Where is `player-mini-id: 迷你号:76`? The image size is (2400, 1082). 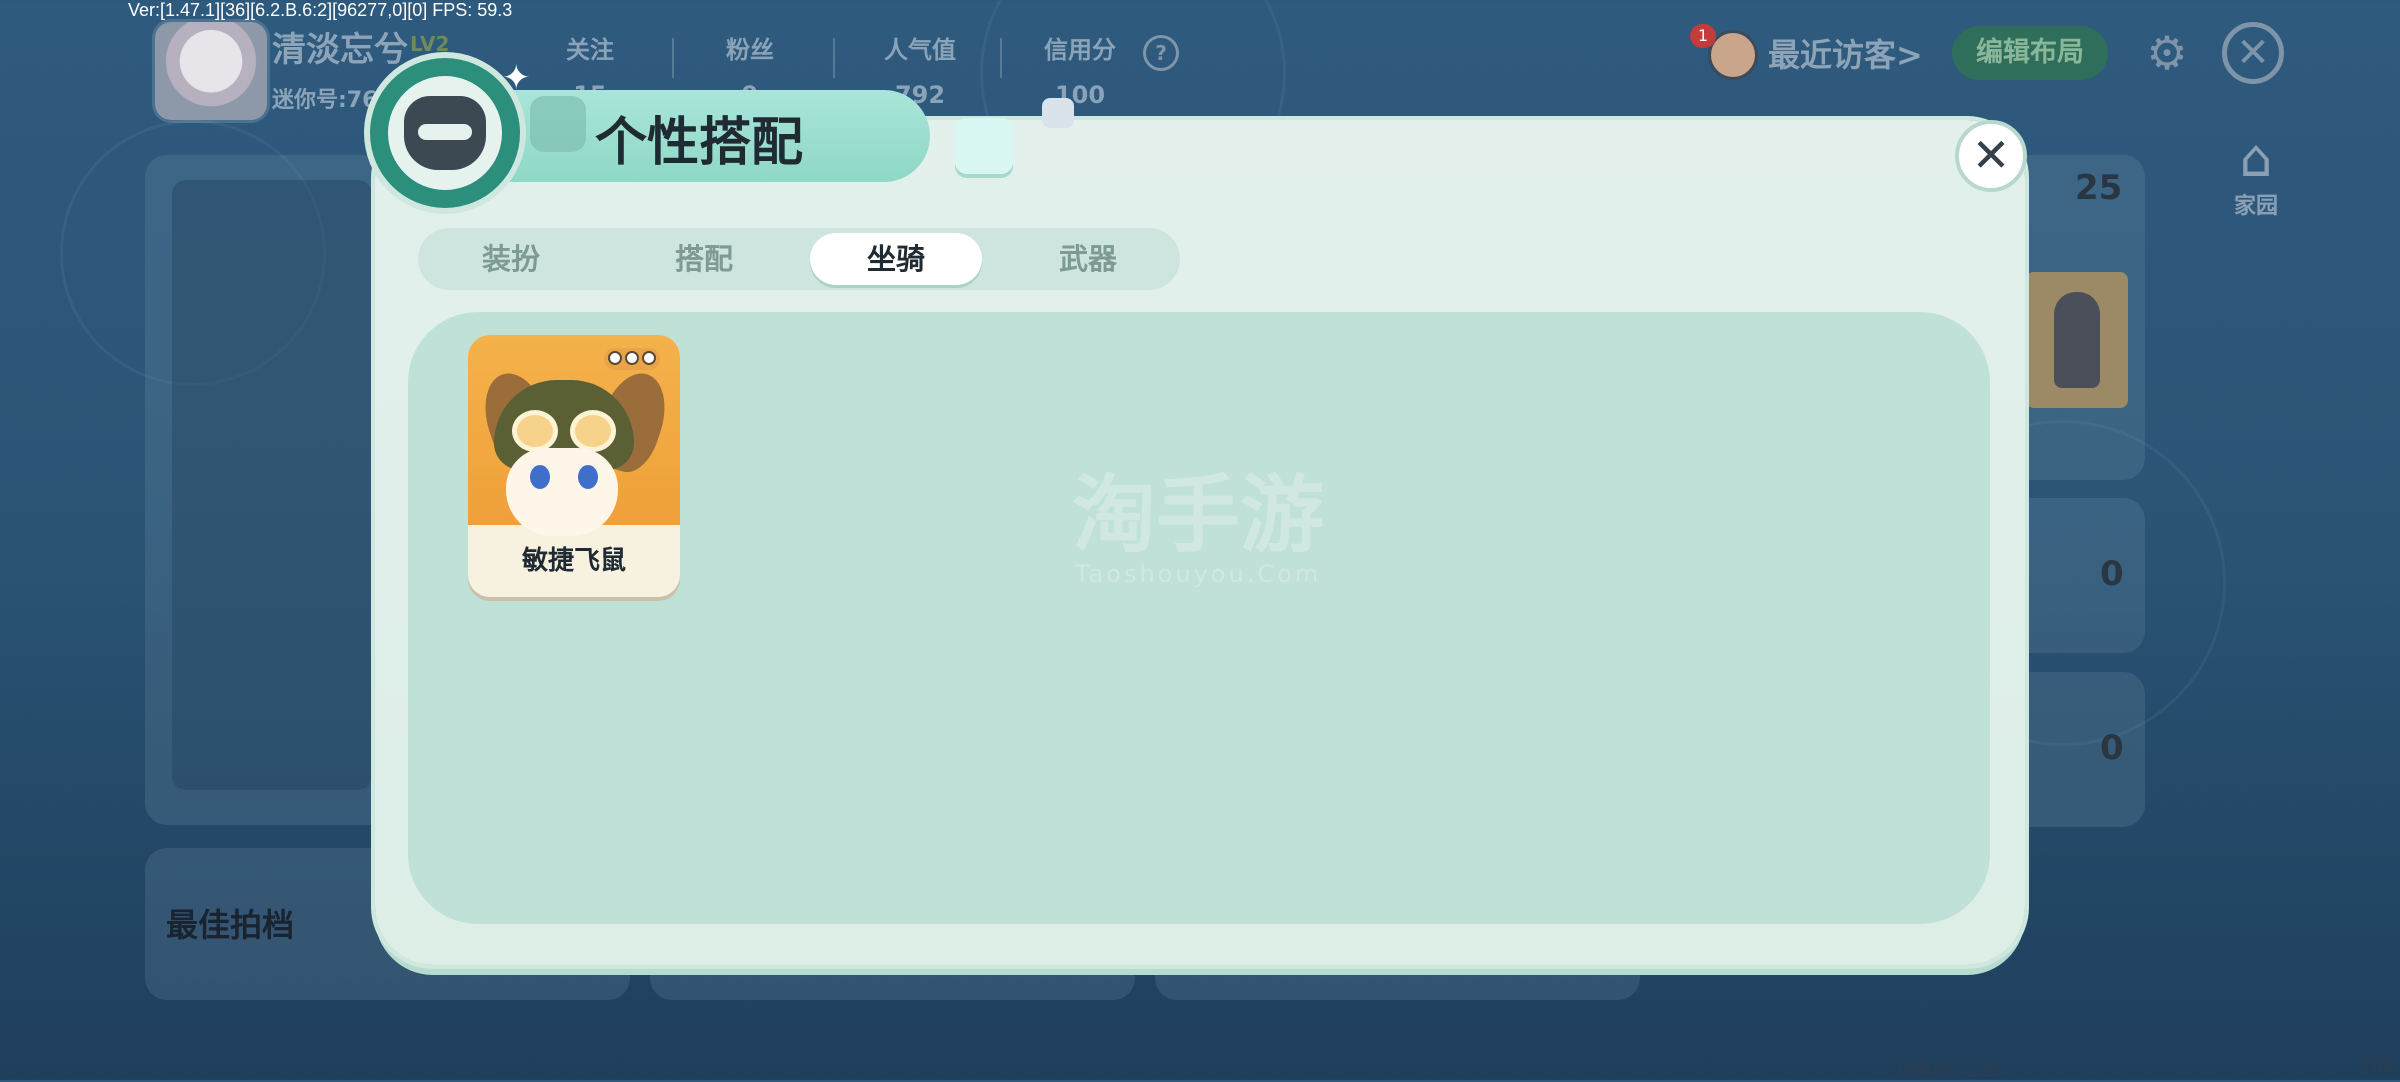
player-mini-id: 迷你号:76 is located at coordinates (325, 100).